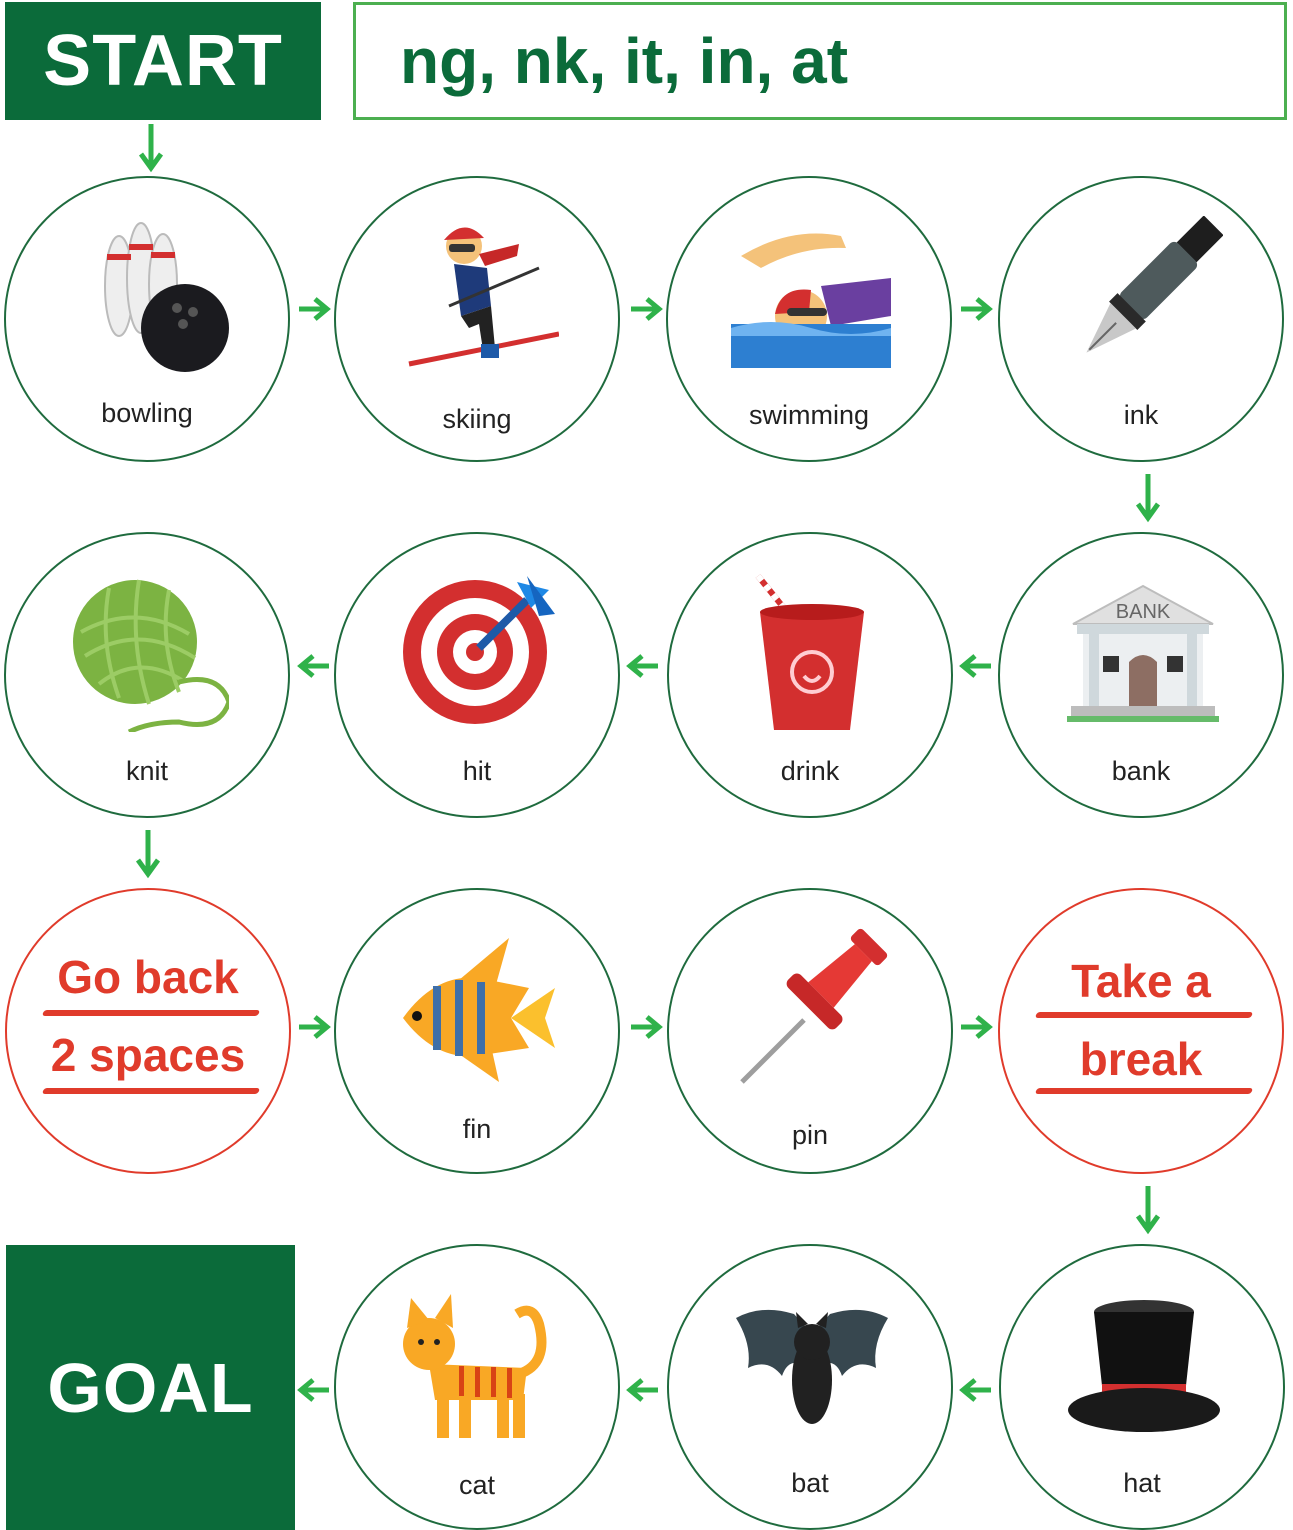 This screenshot has height=1530, width=1293. Describe the element at coordinates (166, 297) in the screenshot. I see `bowling-icon` at that location.